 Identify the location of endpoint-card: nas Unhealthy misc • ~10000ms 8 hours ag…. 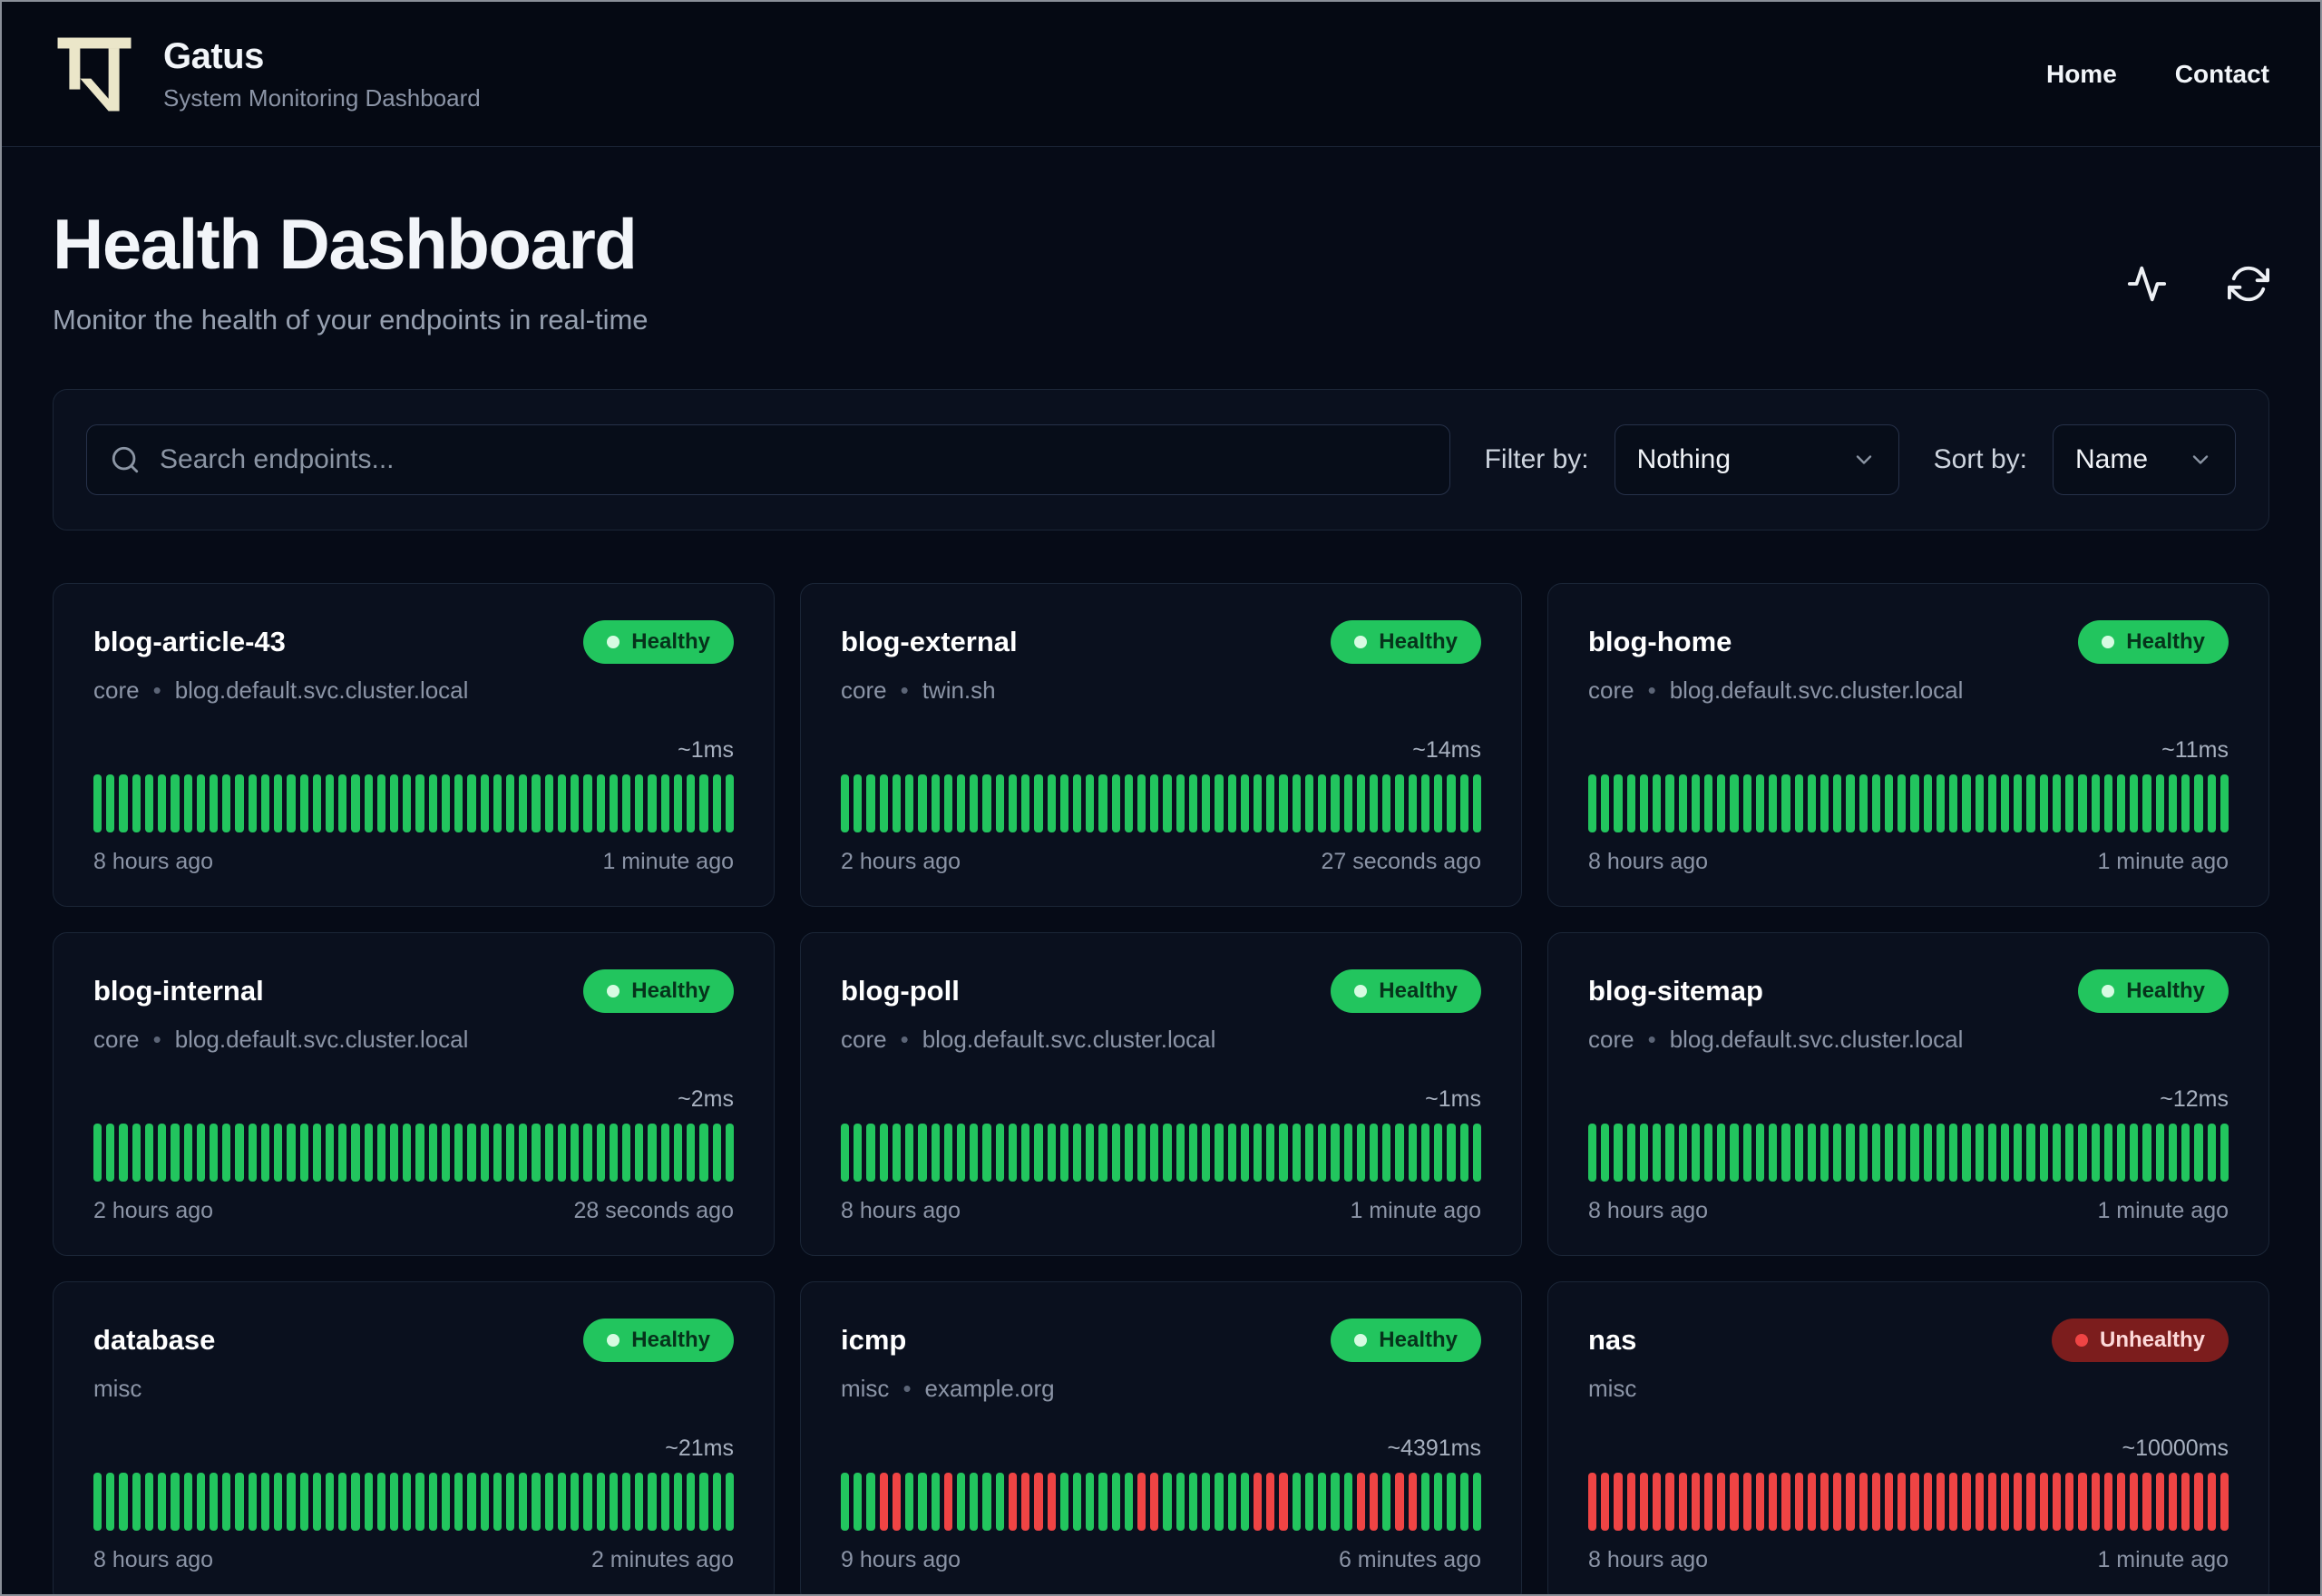
(1908, 1437).